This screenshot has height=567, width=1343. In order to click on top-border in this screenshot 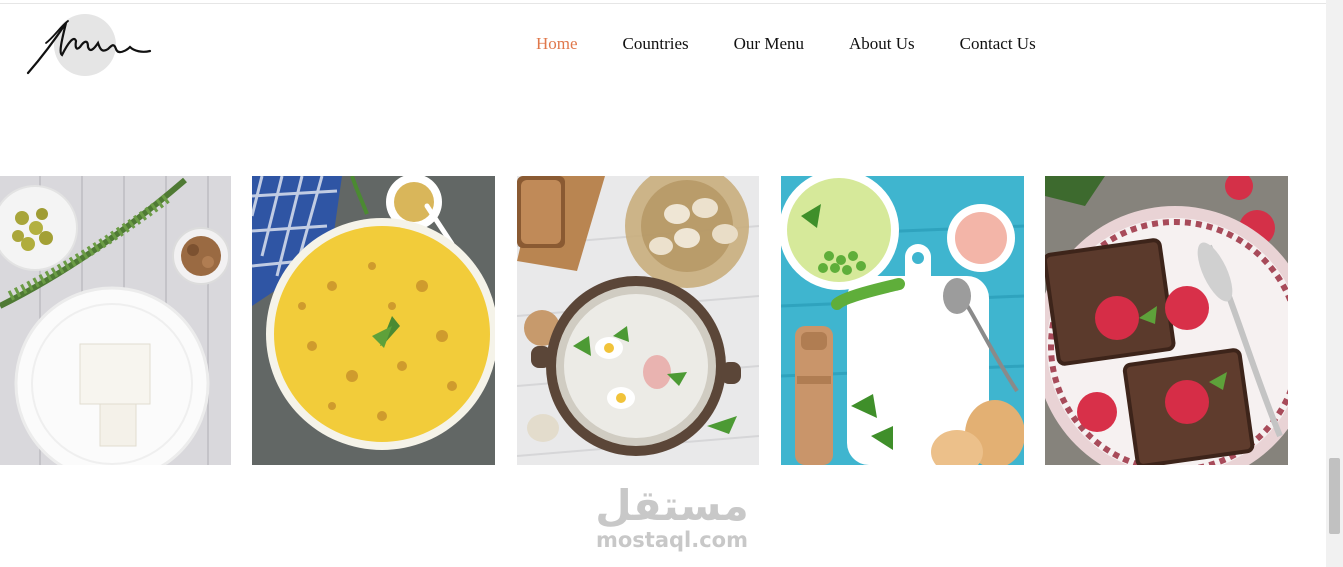, I will do `click(663, 2)`.